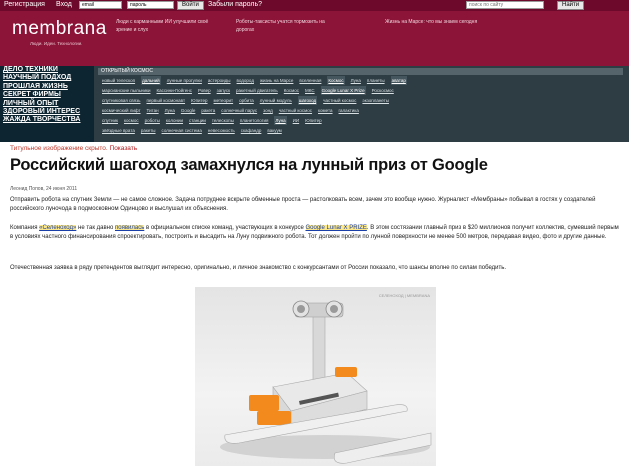  I want to click on show-image-link: Показать, so click(124, 148).